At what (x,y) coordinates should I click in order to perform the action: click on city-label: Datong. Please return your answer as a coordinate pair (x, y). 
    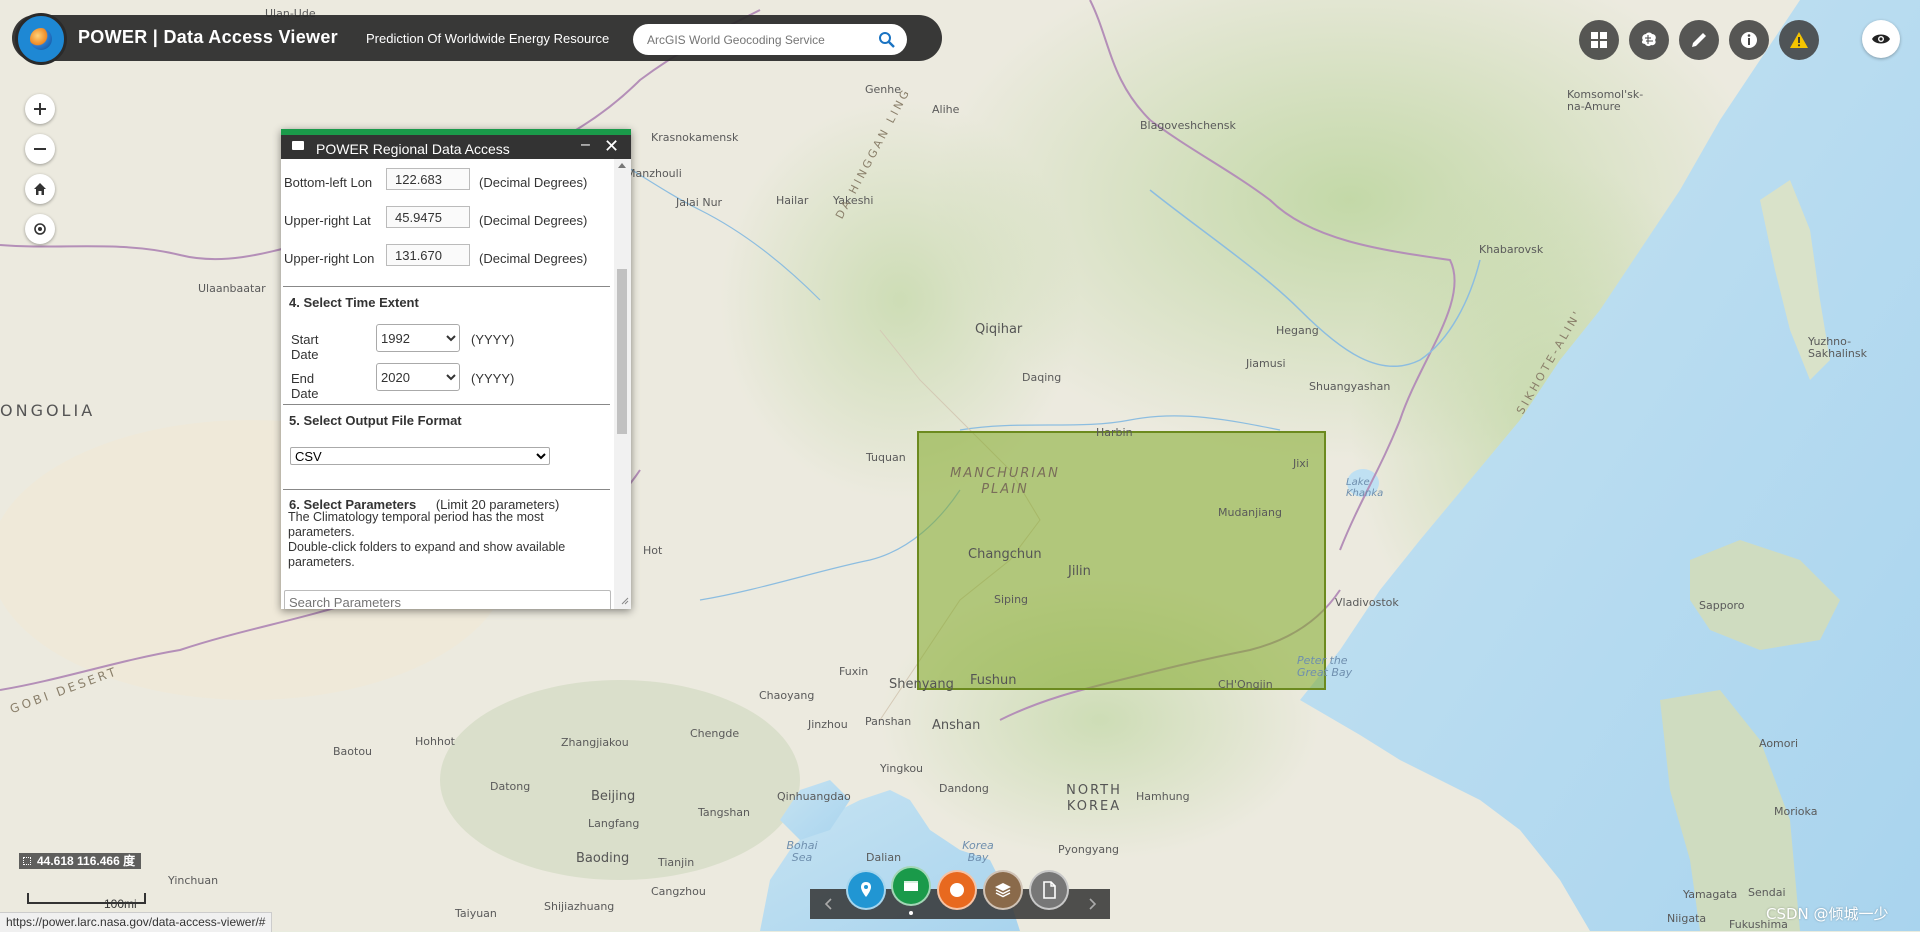
    Looking at the image, I should click on (510, 786).